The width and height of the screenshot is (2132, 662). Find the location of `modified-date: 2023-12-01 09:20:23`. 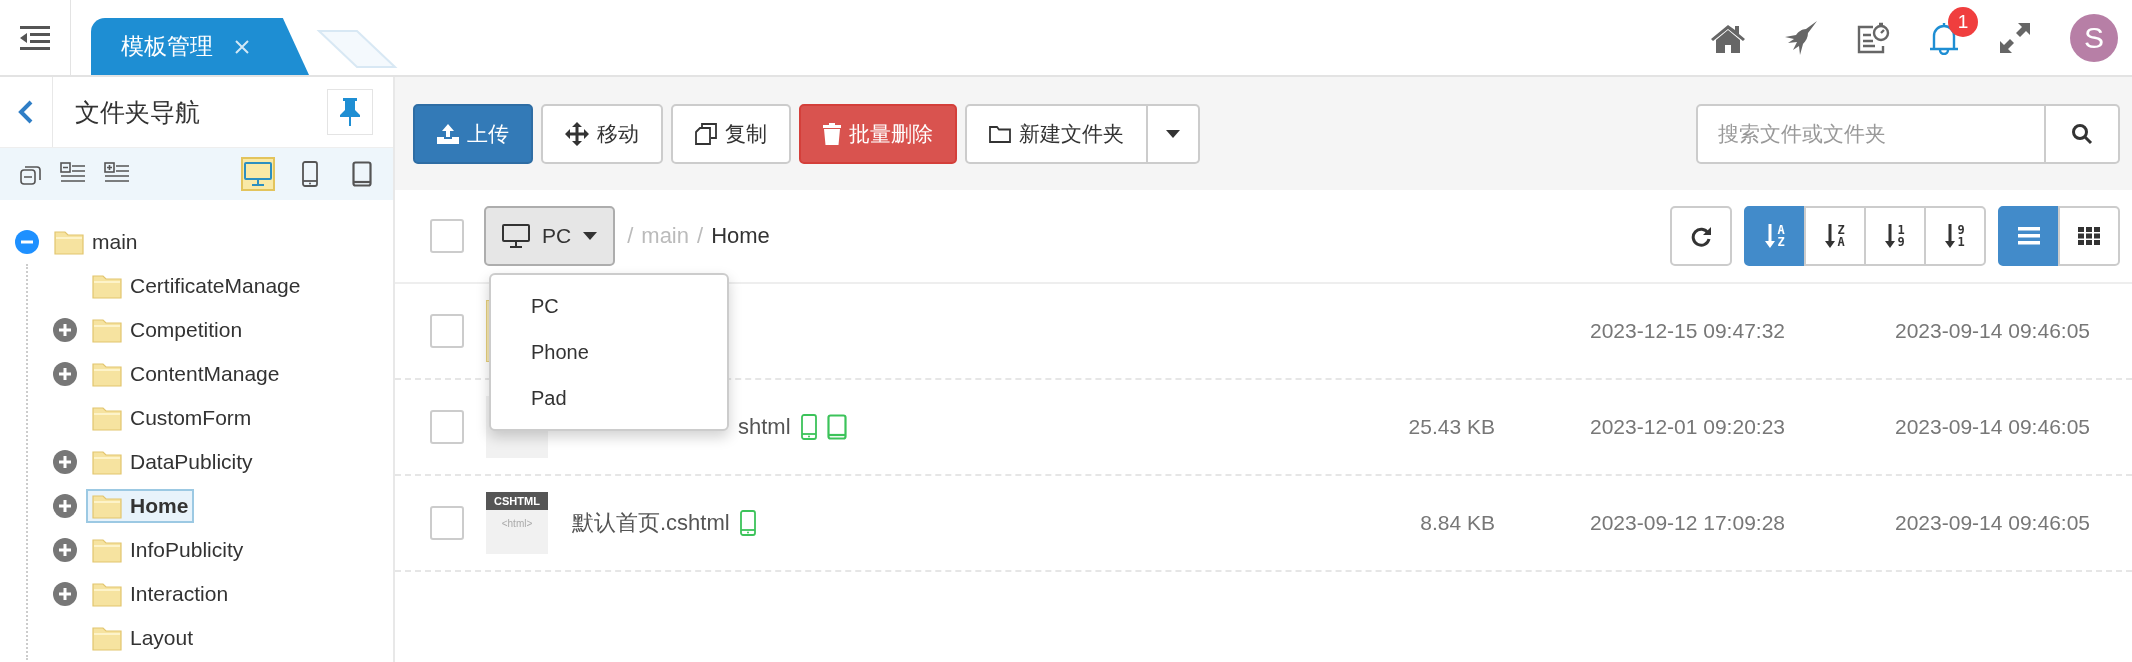

modified-date: 2023-12-01 09:20:23 is located at coordinates (1687, 427).